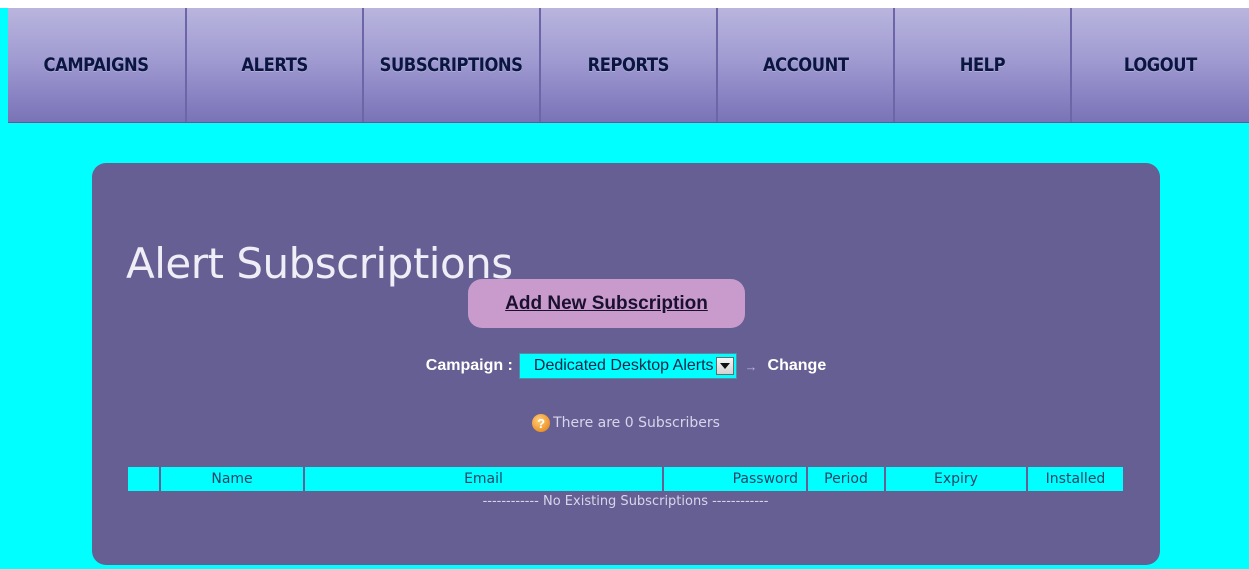 This screenshot has height=569, width=1249. I want to click on nav-item-account: ACCOUNT, so click(806, 65).